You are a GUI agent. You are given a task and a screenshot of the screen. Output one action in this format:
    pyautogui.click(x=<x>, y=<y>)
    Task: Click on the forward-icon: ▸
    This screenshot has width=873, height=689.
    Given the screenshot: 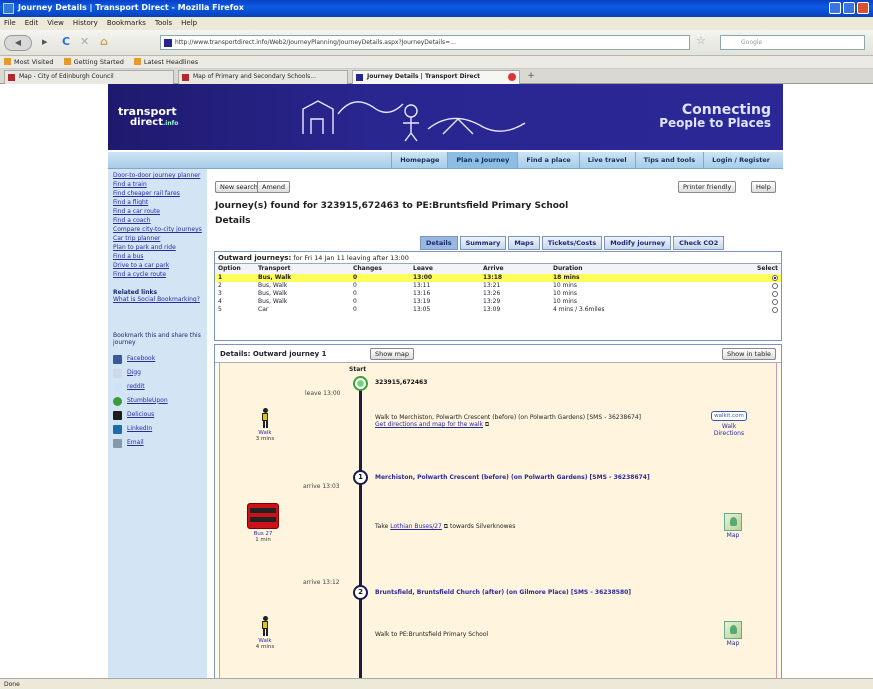 What is the action you would take?
    pyautogui.click(x=45, y=41)
    